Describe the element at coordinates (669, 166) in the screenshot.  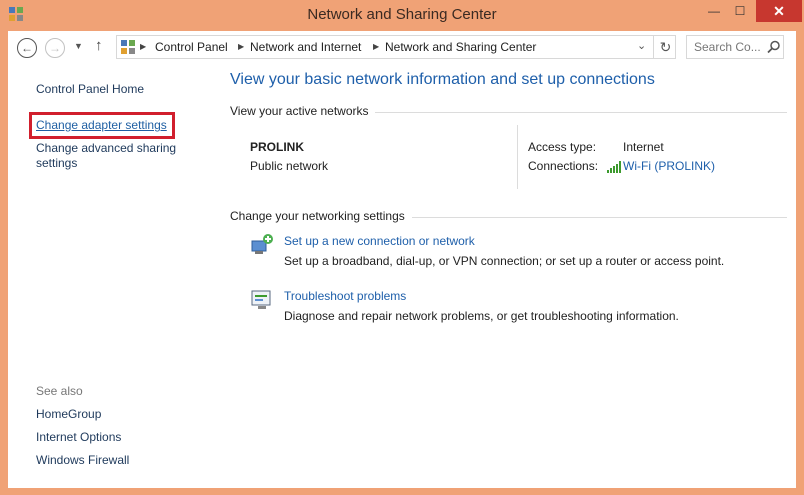
I see `wifi-connection-link: Wi-Fi (PROLINK)` at that location.